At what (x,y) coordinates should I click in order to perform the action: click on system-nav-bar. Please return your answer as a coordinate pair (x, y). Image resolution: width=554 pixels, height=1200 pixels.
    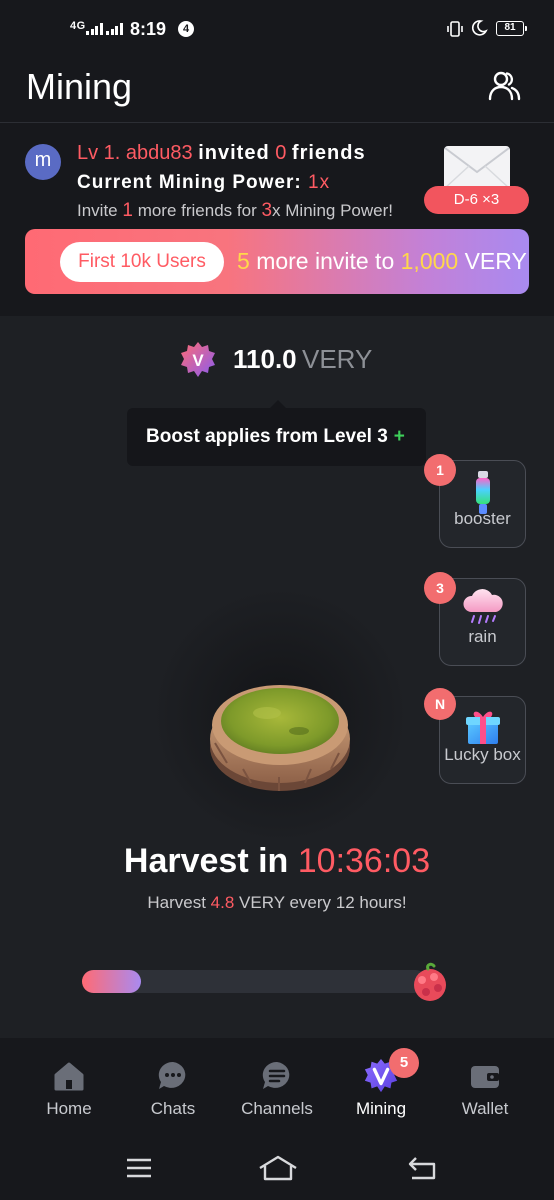
    Looking at the image, I should click on (277, 1169).